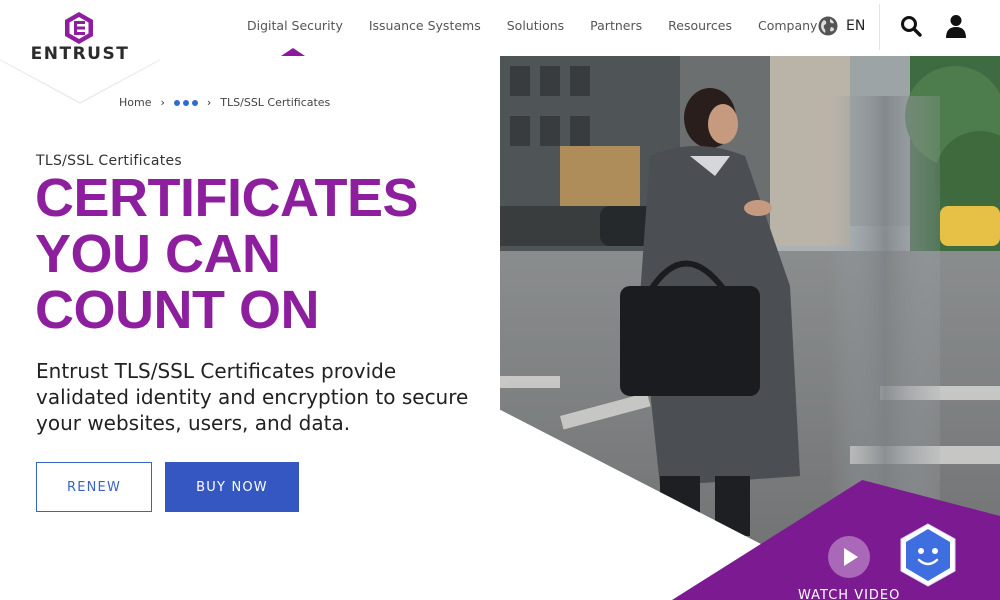 This screenshot has width=1000, height=600. Describe the element at coordinates (828, 26) in the screenshot. I see `globe-icon` at that location.